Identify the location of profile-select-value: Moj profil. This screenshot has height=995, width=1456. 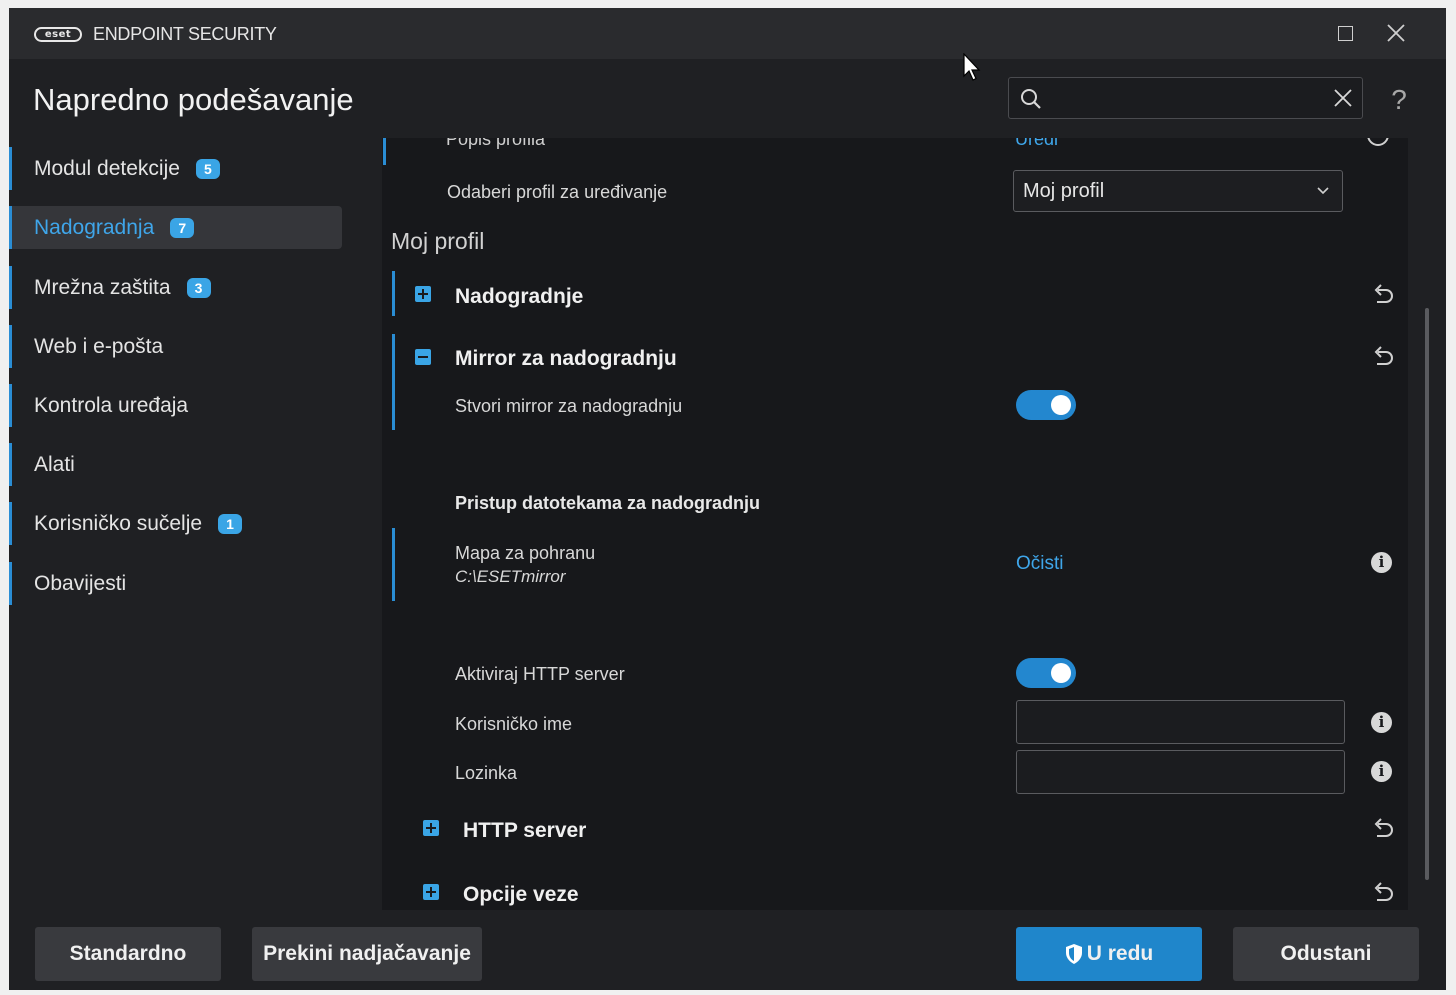
(1064, 191).